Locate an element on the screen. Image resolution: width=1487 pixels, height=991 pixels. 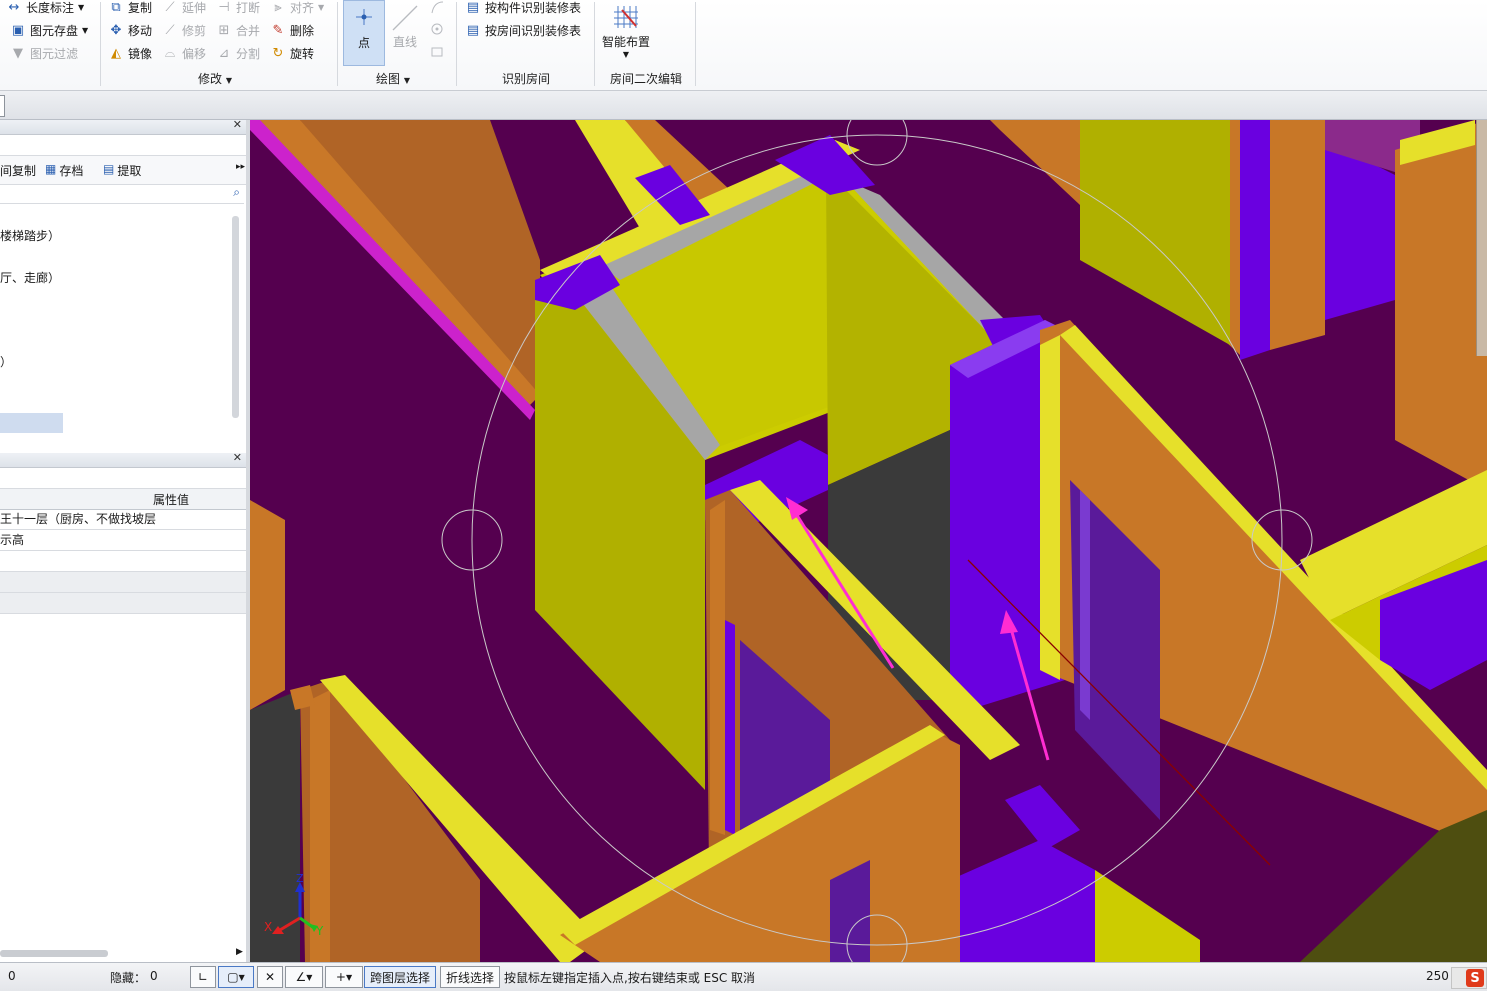
align-icon: ⫸ is located at coordinates (278, 7).